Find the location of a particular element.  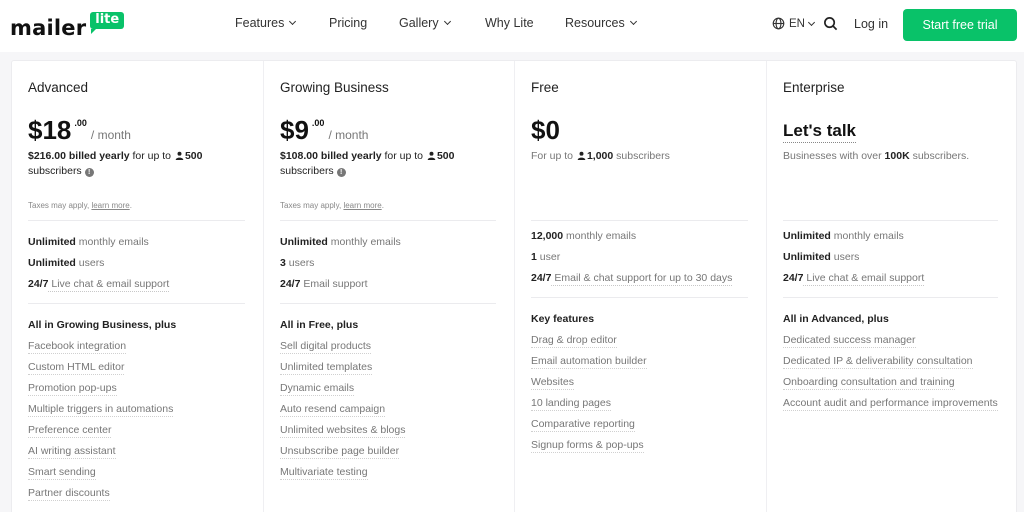

nav-why-lite: Why Lite is located at coordinates (509, 23).